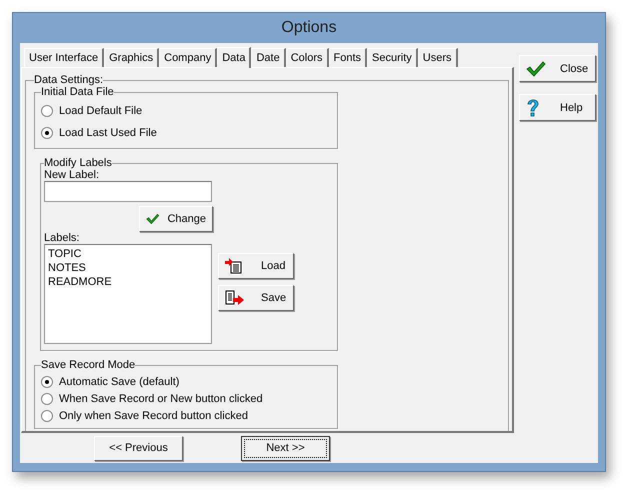 The image size is (623, 492). Describe the element at coordinates (557, 68) in the screenshot. I see `close-button: Close` at that location.